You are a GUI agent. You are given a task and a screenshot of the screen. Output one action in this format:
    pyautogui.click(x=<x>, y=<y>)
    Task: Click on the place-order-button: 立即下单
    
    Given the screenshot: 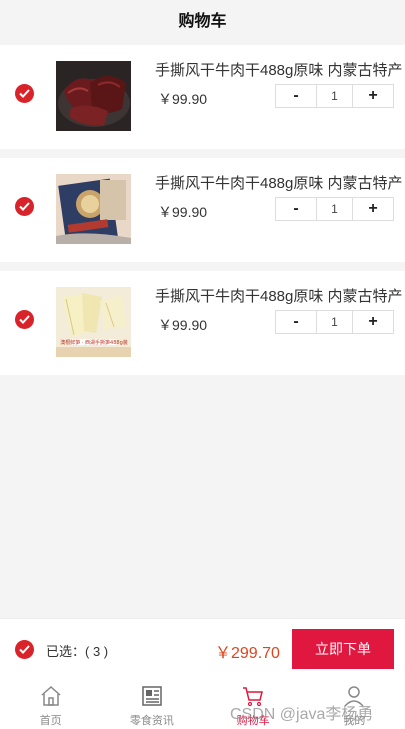 What is the action you would take?
    pyautogui.click(x=343, y=649)
    